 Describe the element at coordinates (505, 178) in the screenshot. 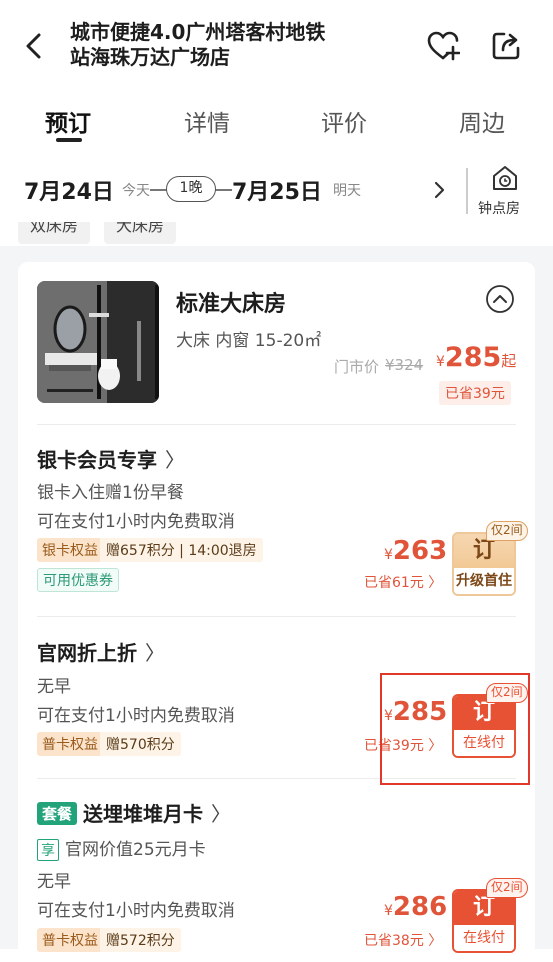

I see `house-clock-icon` at that location.